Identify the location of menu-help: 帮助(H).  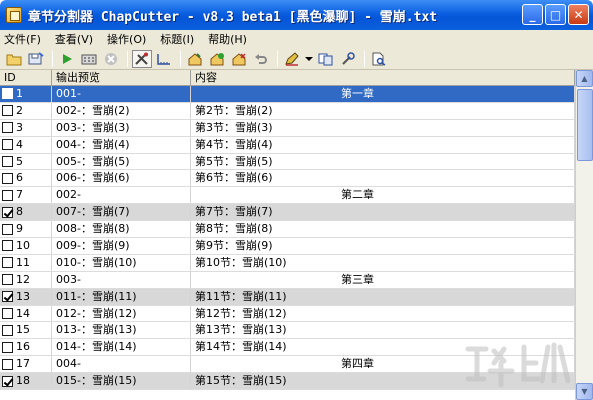
(227, 39).